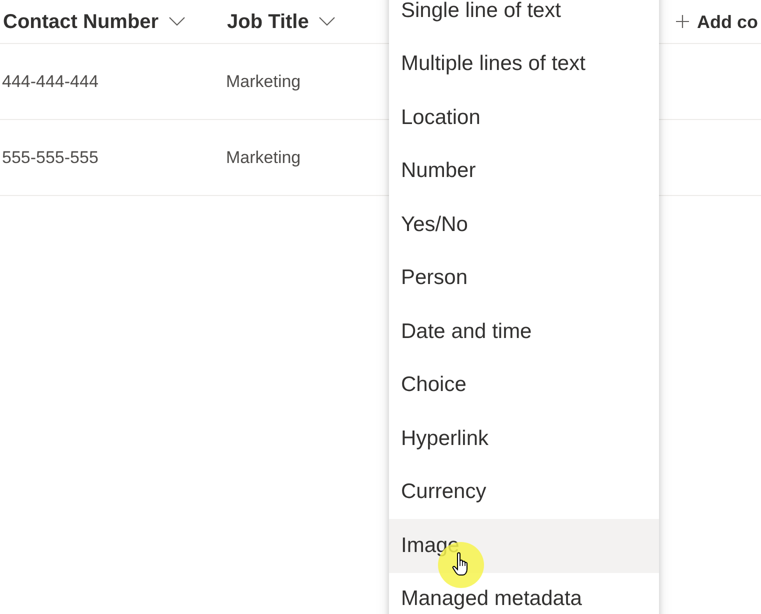  What do you see at coordinates (524, 492) in the screenshot?
I see `menu-item: Currency` at bounding box center [524, 492].